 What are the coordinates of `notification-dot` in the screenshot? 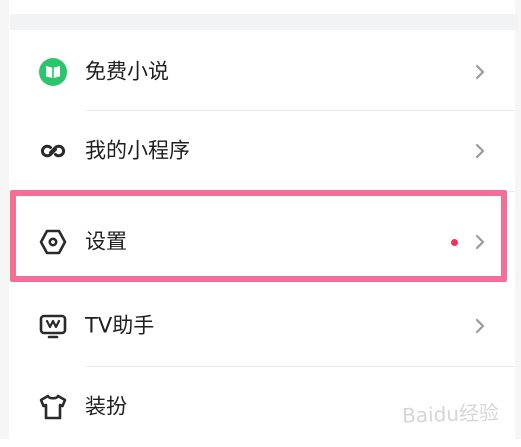 It's located at (454, 242).